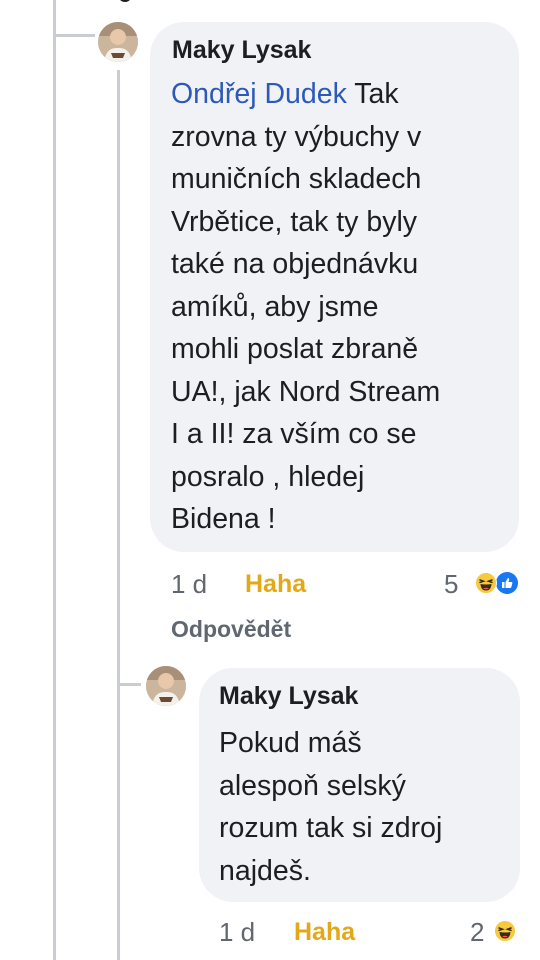 The width and height of the screenshot is (540, 960). What do you see at coordinates (296, 179) in the screenshot?
I see `comment-line-text: muničních skladech` at bounding box center [296, 179].